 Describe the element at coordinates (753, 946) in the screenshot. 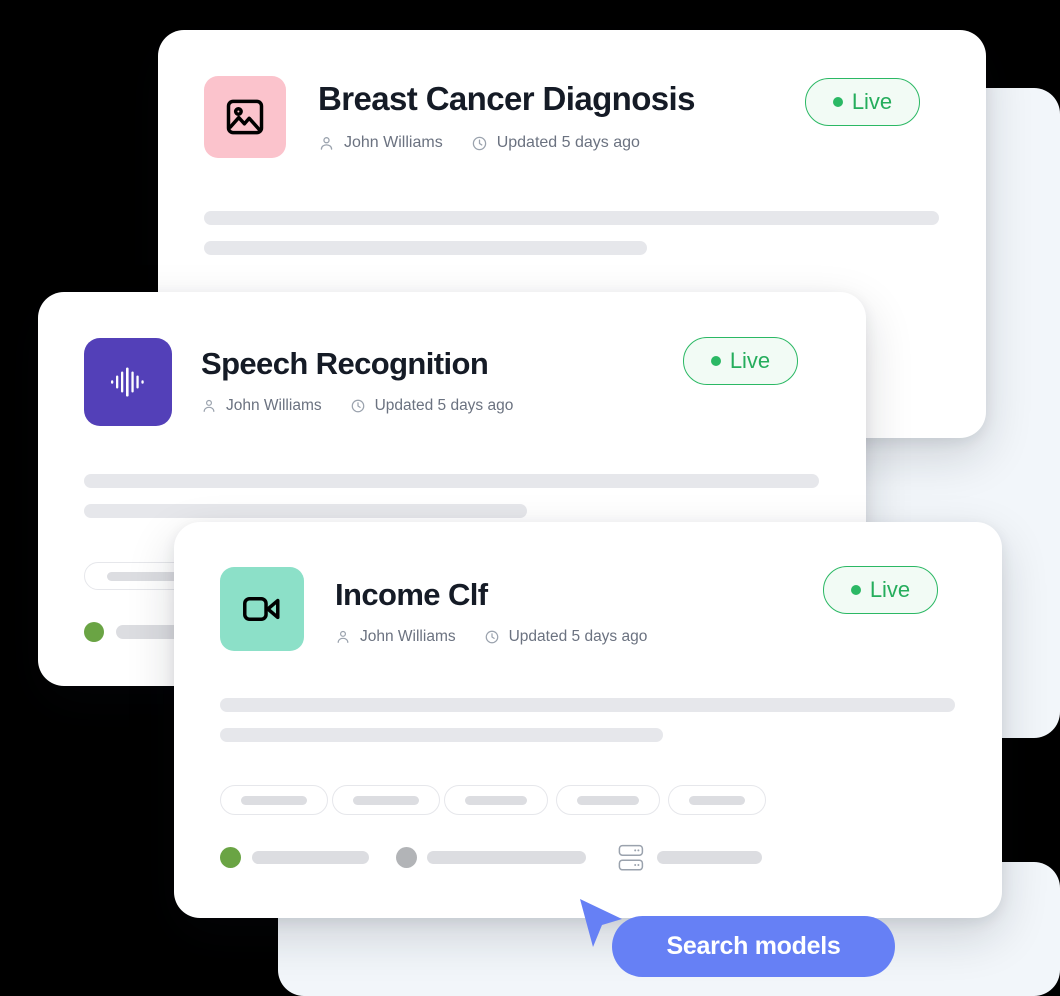

I see `search-models-button: Search models` at that location.